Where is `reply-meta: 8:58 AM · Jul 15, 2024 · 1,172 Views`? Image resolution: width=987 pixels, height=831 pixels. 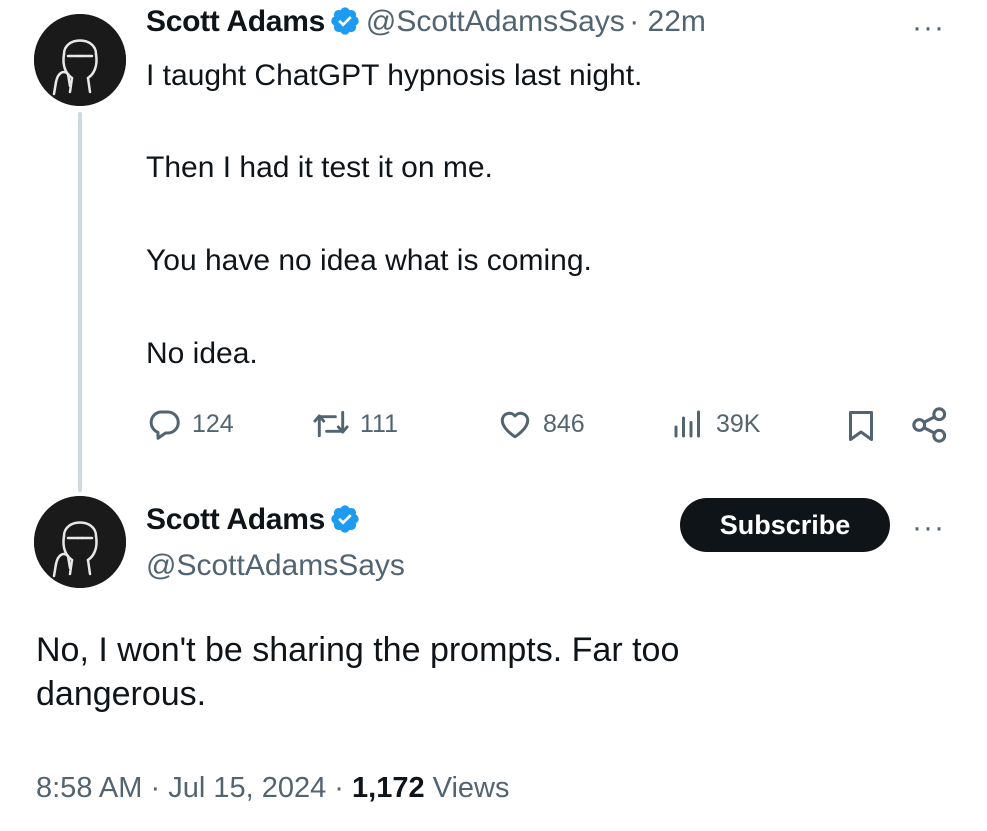
reply-meta: 8:58 AM · Jul 15, 2024 · 1,172 Views is located at coordinates (273, 788).